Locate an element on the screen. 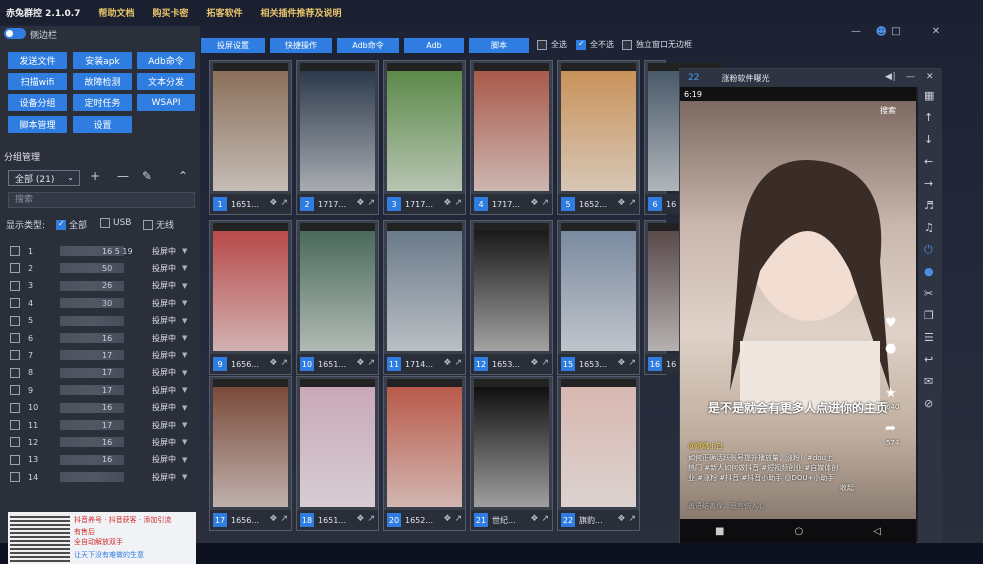 This screenshot has height=564, width=983. independent-window-checkbox is located at coordinates (627, 44).